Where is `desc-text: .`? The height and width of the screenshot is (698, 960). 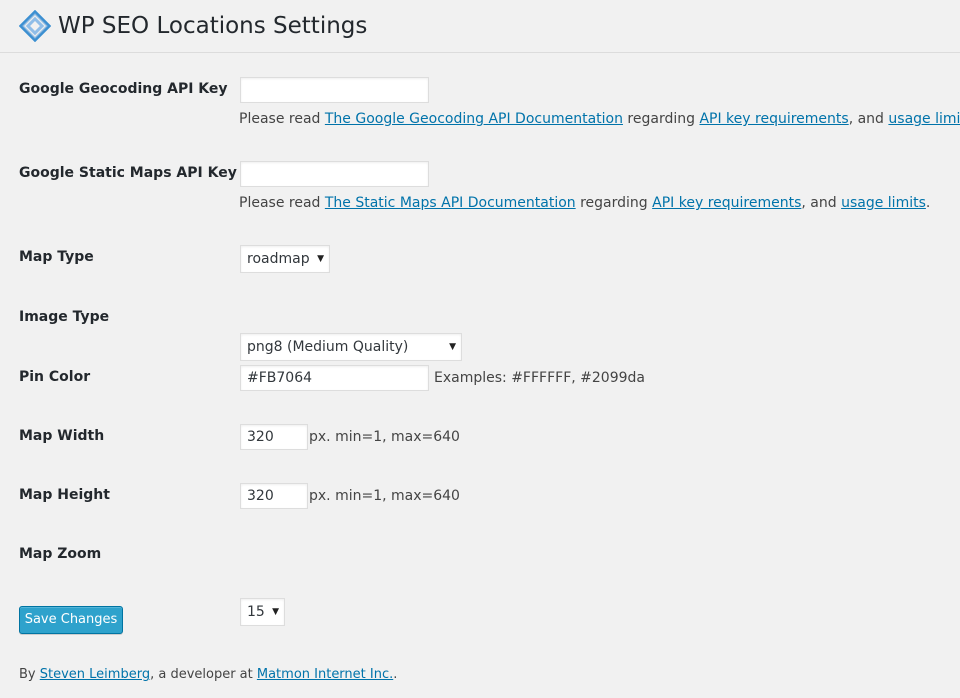
desc-text: . is located at coordinates (928, 203).